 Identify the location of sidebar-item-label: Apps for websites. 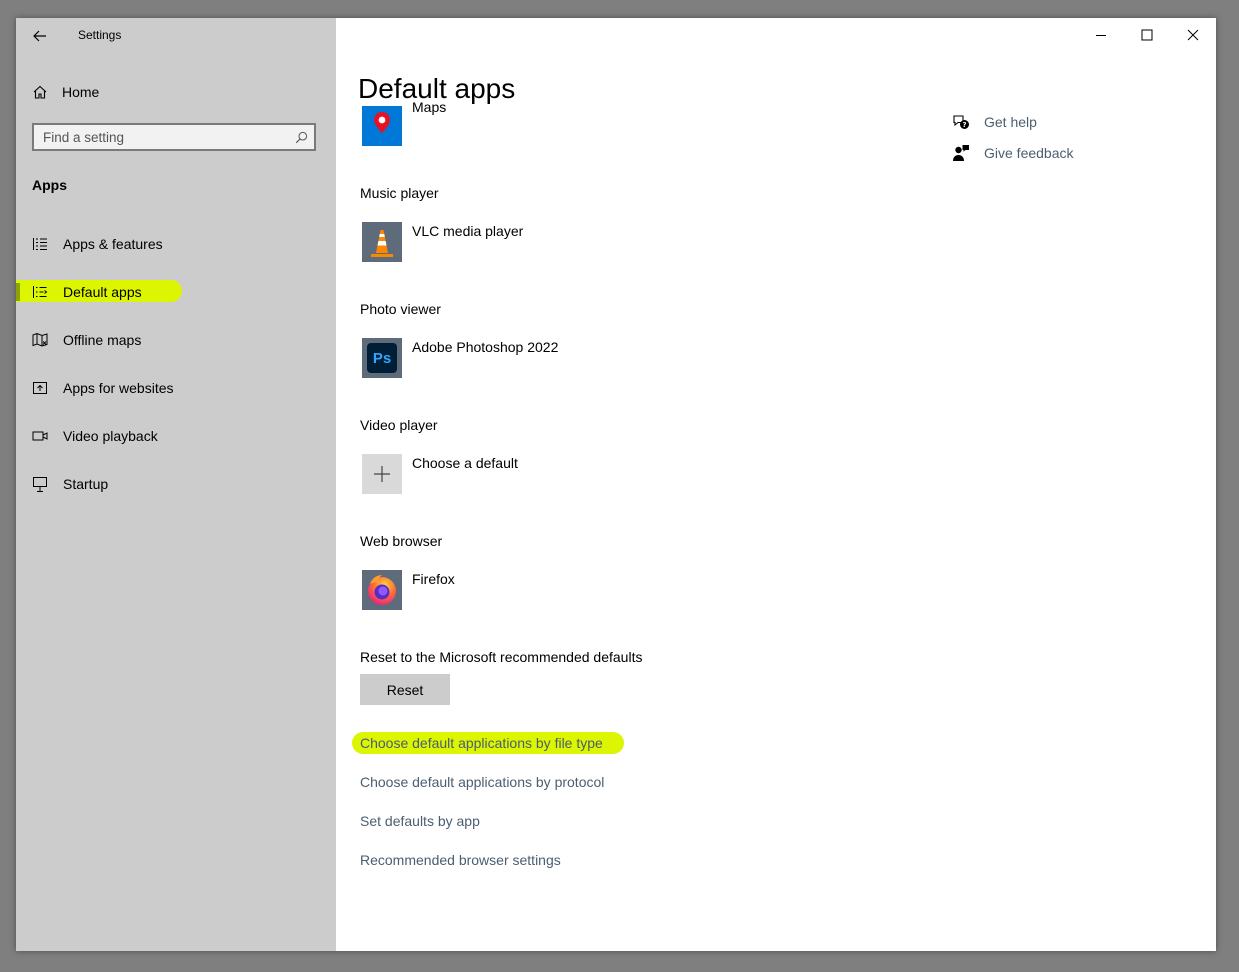
(118, 388).